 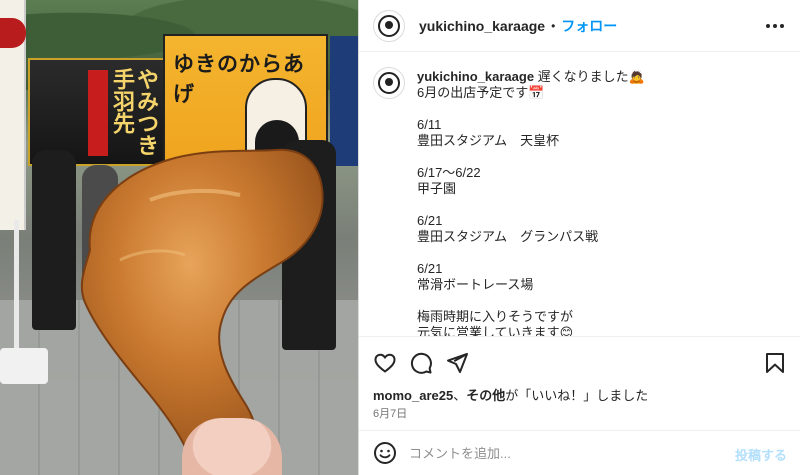 What do you see at coordinates (579, 362) in the screenshot?
I see `action-bar` at bounding box center [579, 362].